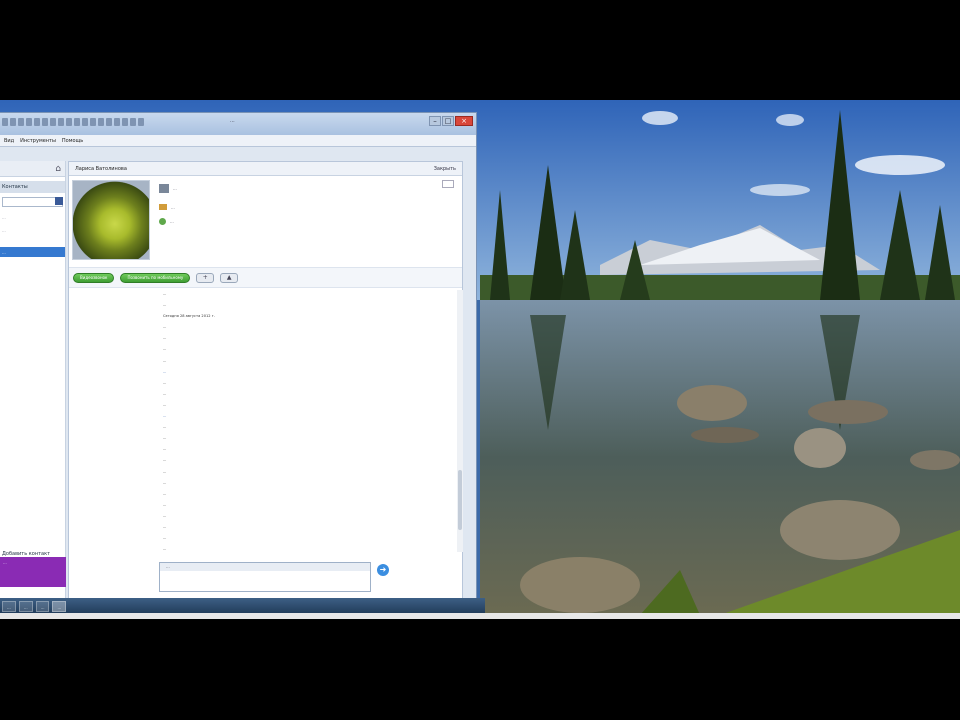 The height and width of the screenshot is (720, 960). I want to click on maximize-button: □, so click(448, 121).